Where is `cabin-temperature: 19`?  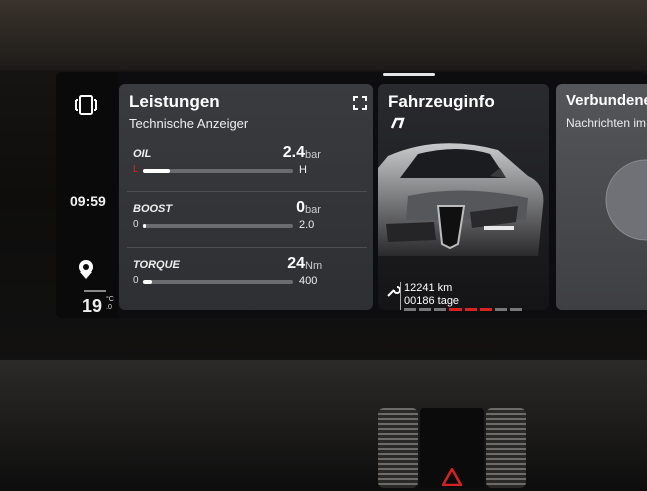 cabin-temperature: 19 is located at coordinates (92, 306).